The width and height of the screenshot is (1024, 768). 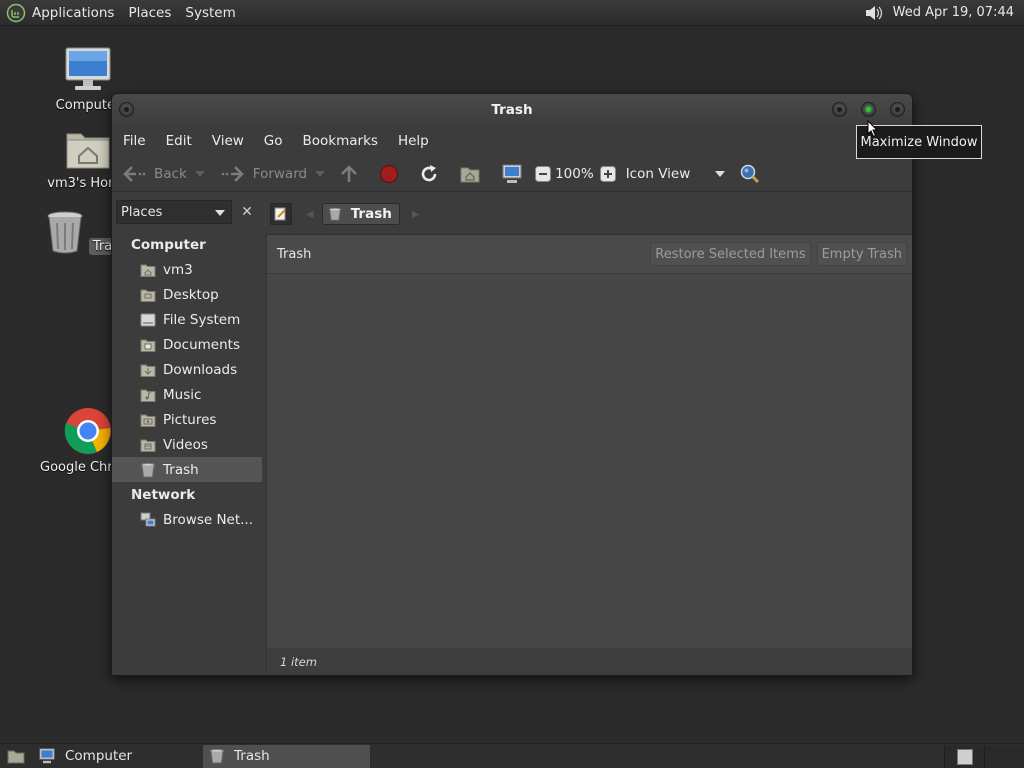 I want to click on bottom-panel: Computer Trash, so click(x=512, y=755).